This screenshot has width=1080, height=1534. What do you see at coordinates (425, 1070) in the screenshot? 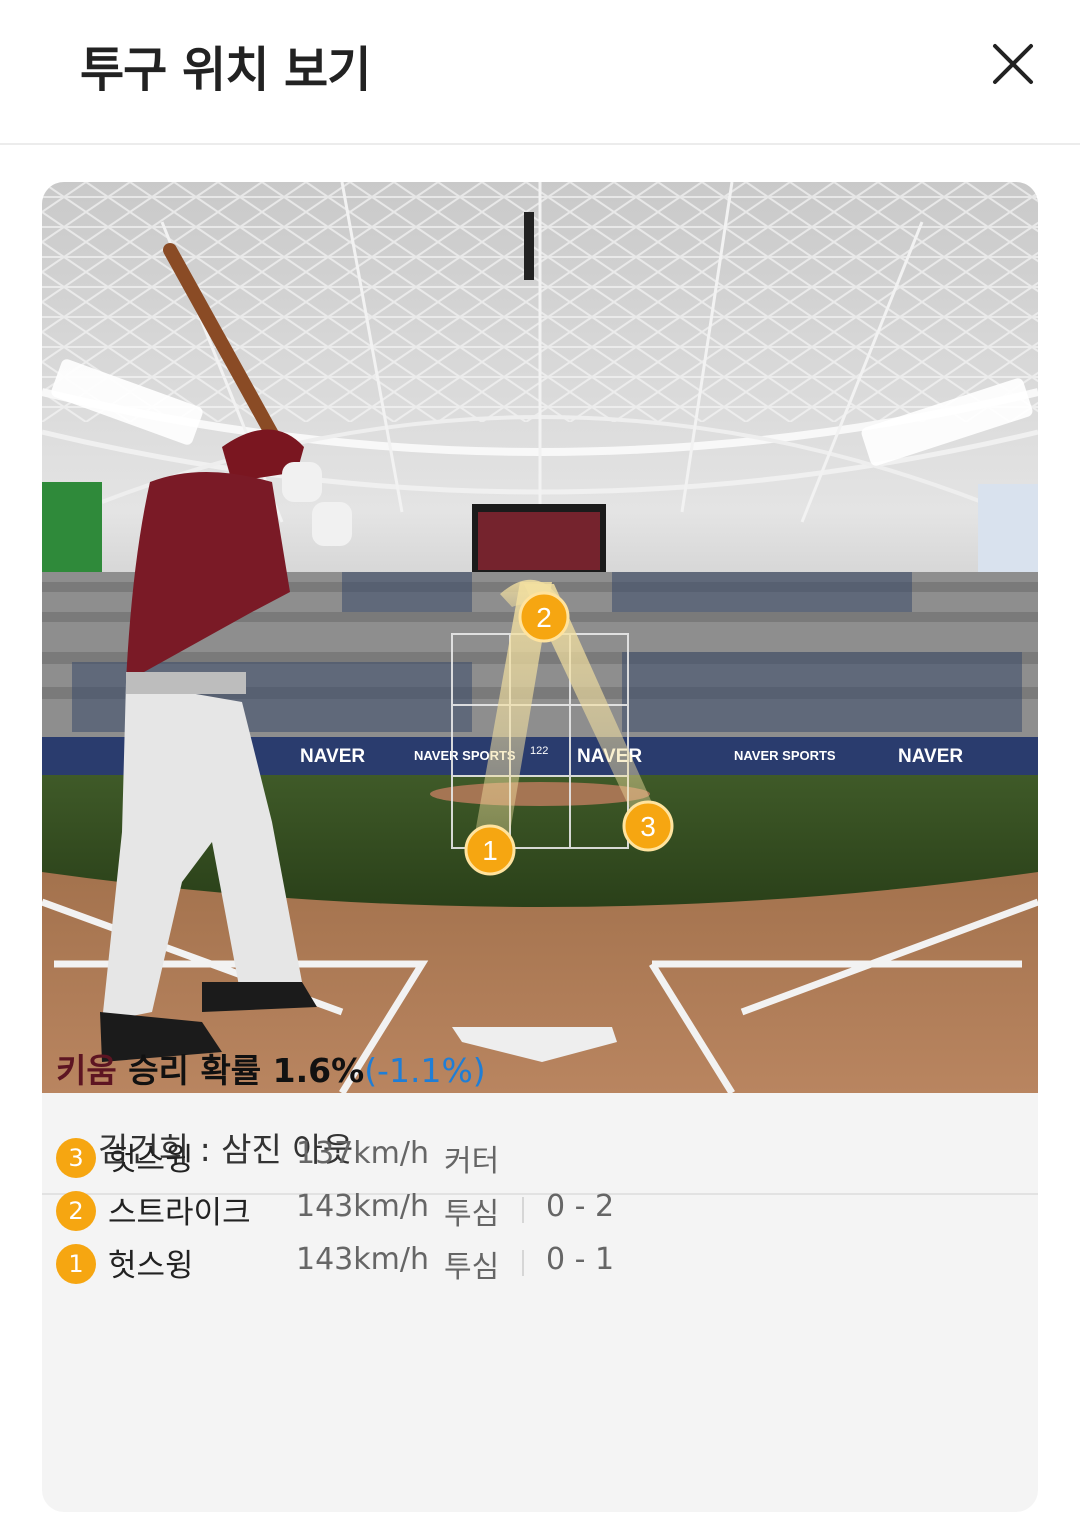
I see `win-probability-delta: (-1.1%)` at bounding box center [425, 1070].